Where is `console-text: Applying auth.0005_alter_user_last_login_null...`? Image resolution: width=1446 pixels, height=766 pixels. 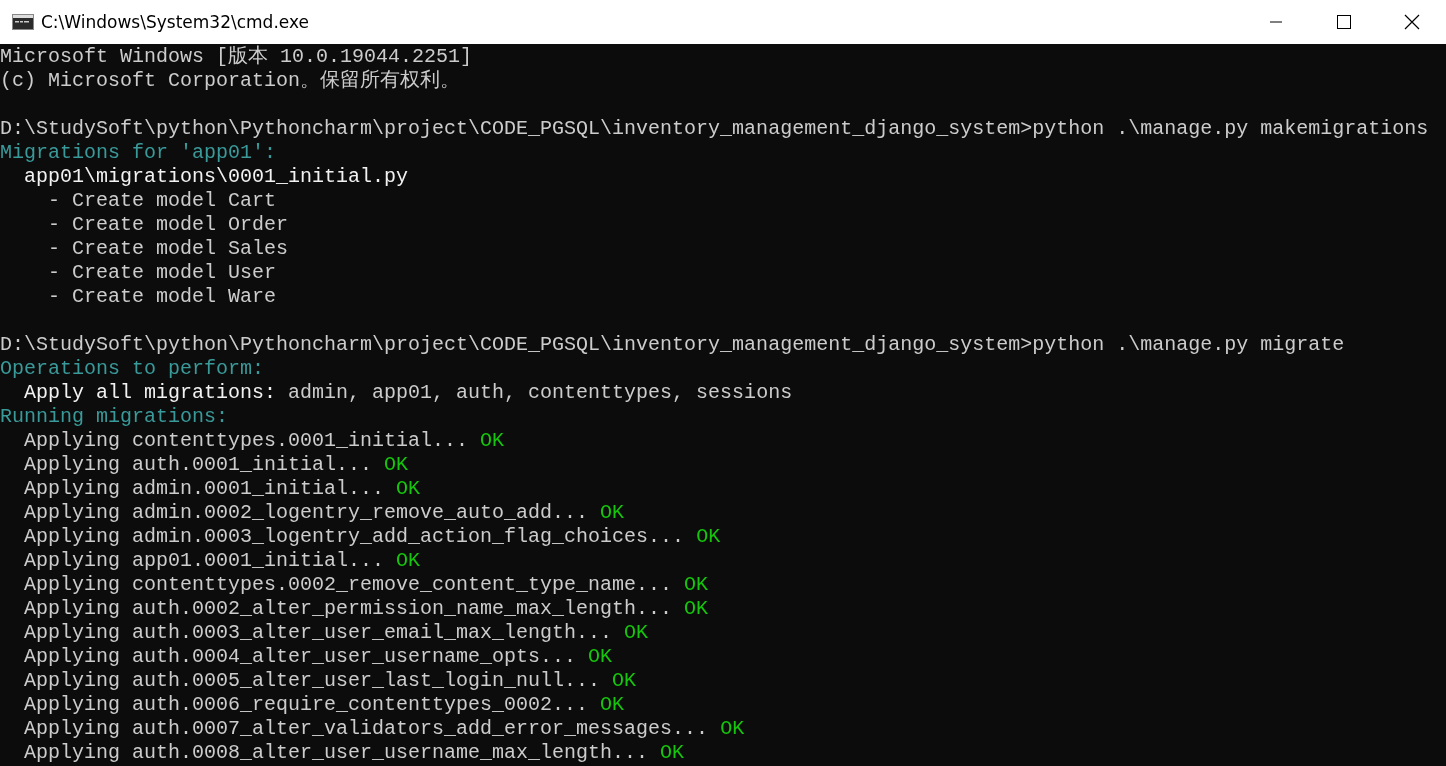 console-text: Applying auth.0005_alter_user_last_login_null... is located at coordinates (312, 680).